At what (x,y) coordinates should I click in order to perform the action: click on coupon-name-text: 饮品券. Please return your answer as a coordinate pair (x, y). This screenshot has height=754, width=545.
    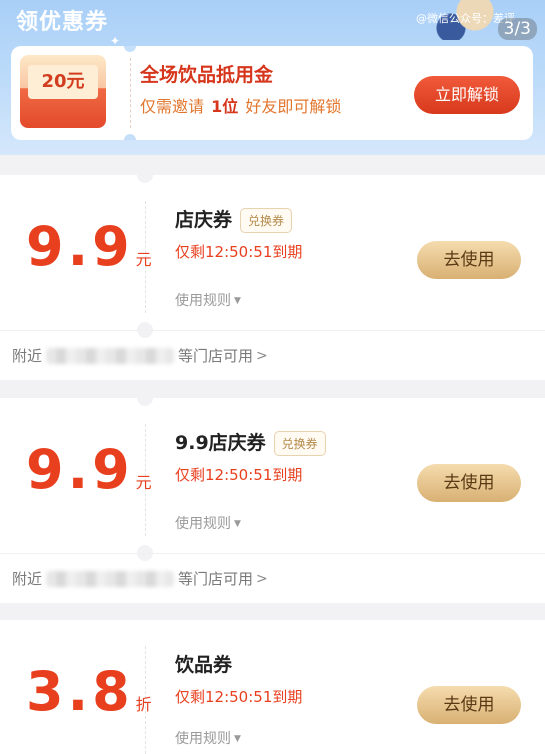
    Looking at the image, I should click on (204, 665).